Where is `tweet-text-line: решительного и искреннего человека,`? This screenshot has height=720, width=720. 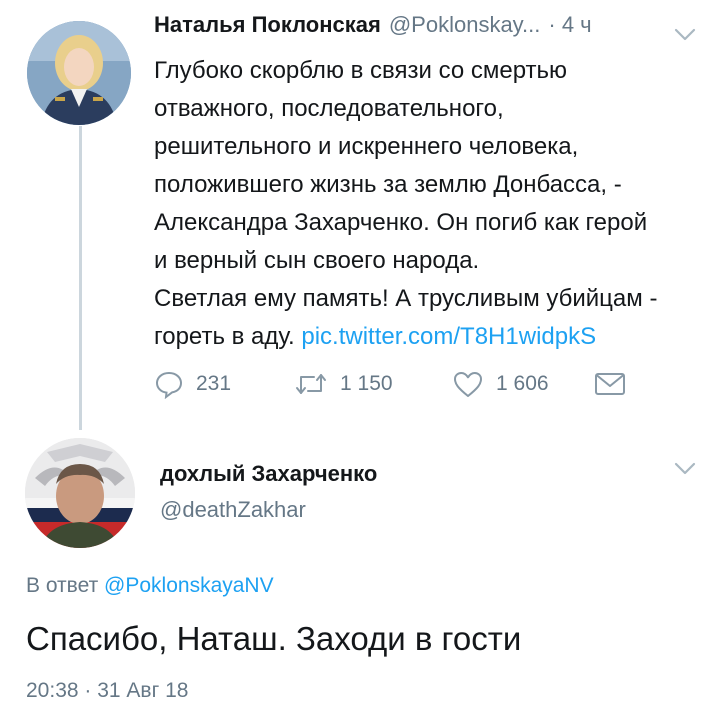 tweet-text-line: решительного и искреннего человека, is located at coordinates (366, 146).